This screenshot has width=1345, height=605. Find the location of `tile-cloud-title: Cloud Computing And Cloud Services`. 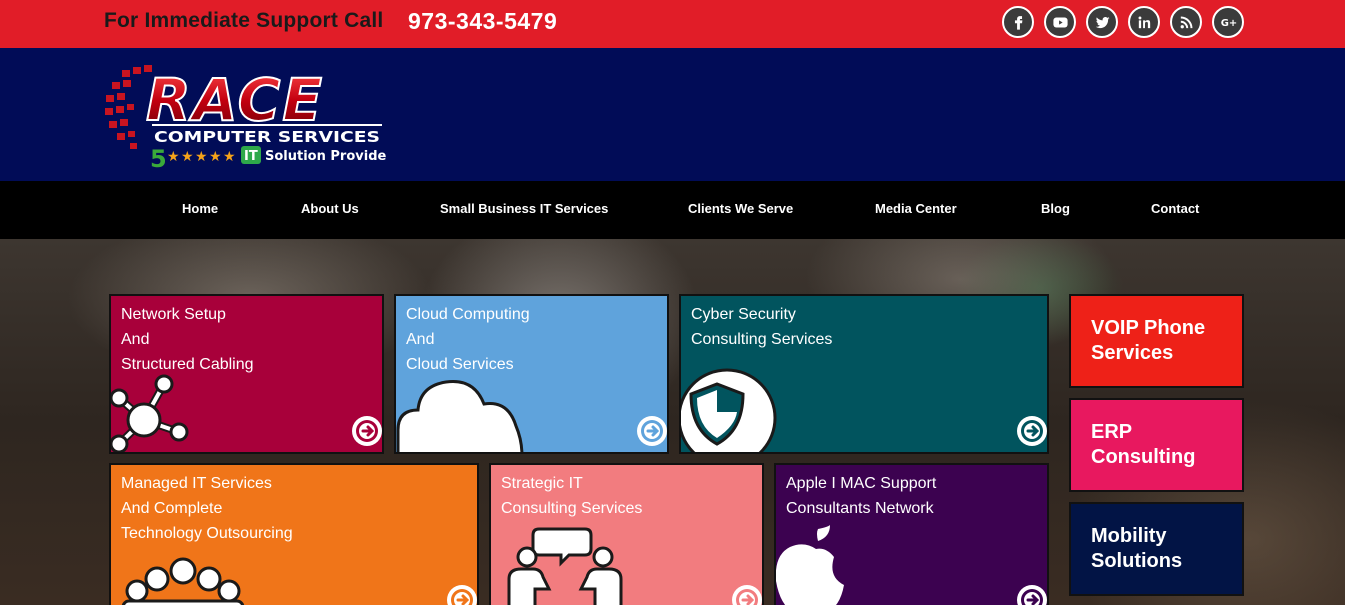

tile-cloud-title: Cloud Computing And Cloud Services is located at coordinates (468, 339).